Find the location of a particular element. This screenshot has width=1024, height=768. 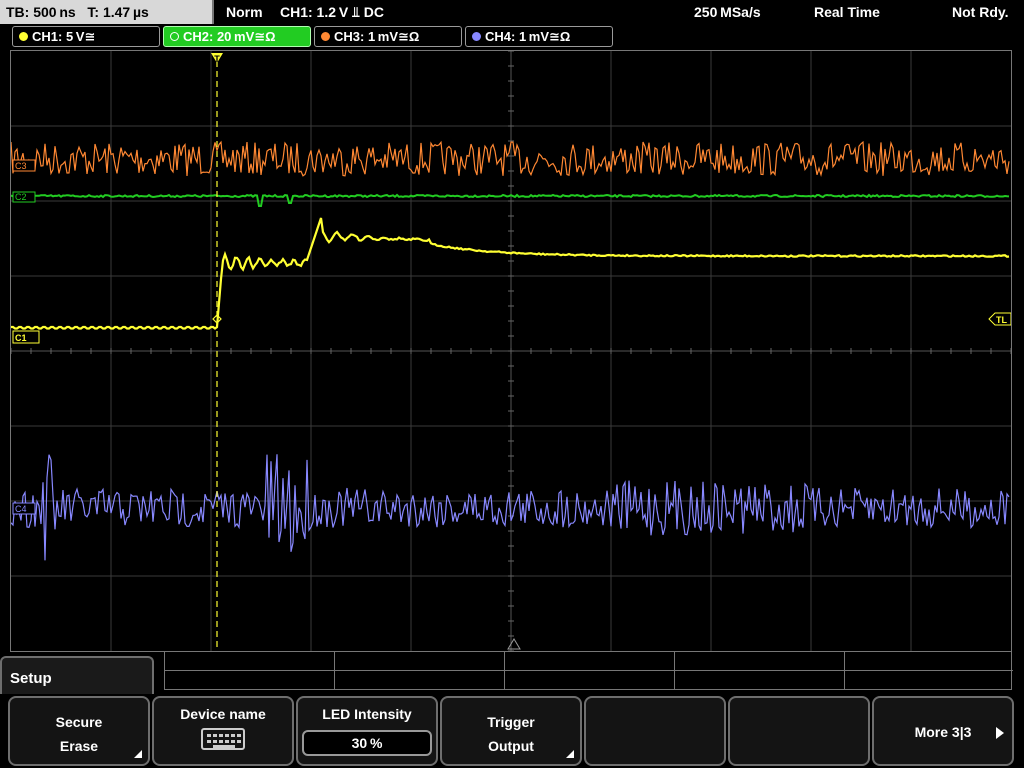

ch1-waveform is located at coordinates (510, 273).